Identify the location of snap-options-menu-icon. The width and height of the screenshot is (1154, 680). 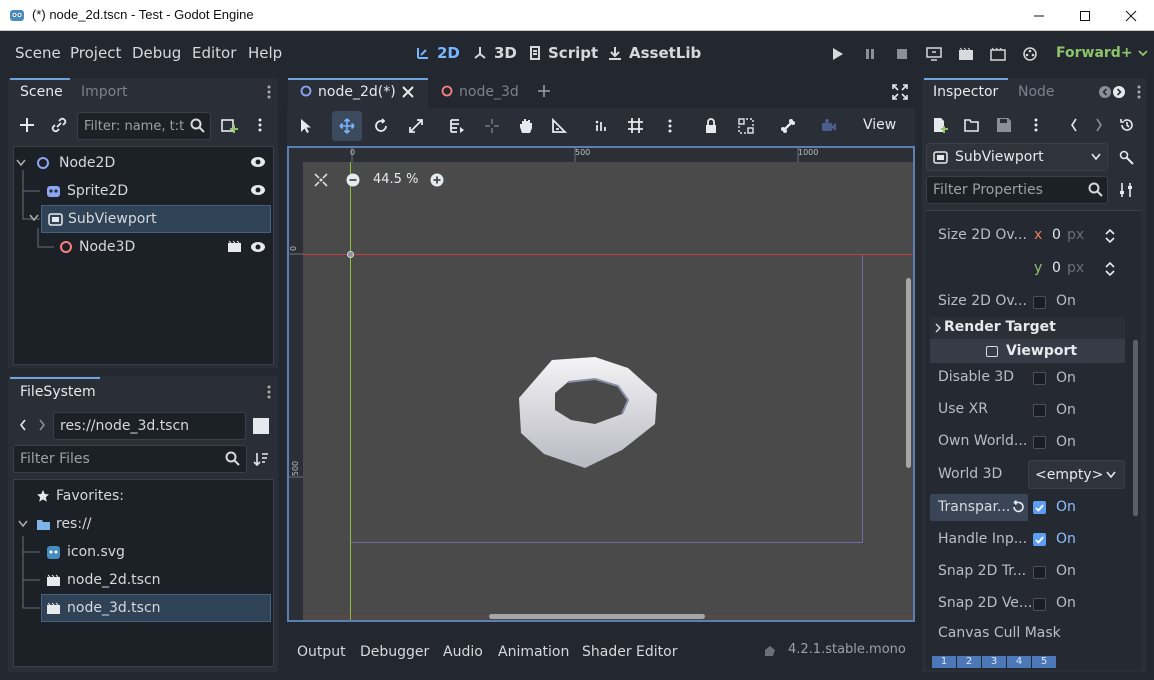
(670, 126).